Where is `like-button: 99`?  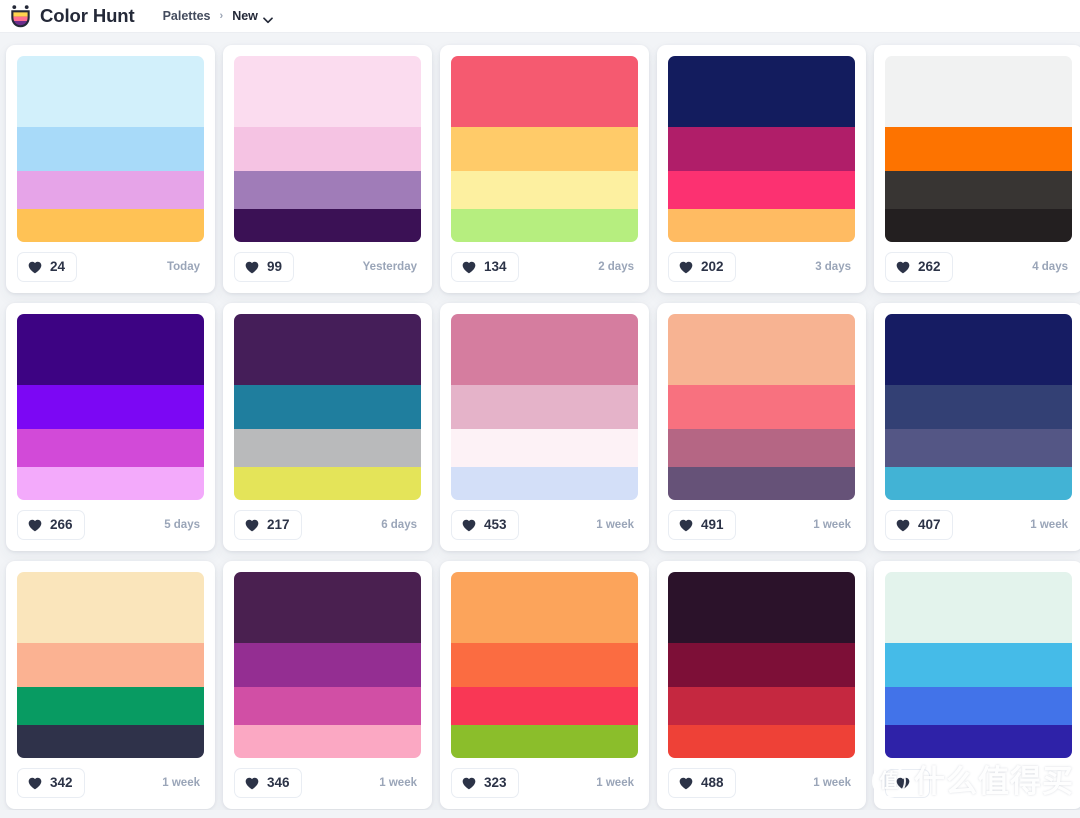
like-button: 99 is located at coordinates (264, 267).